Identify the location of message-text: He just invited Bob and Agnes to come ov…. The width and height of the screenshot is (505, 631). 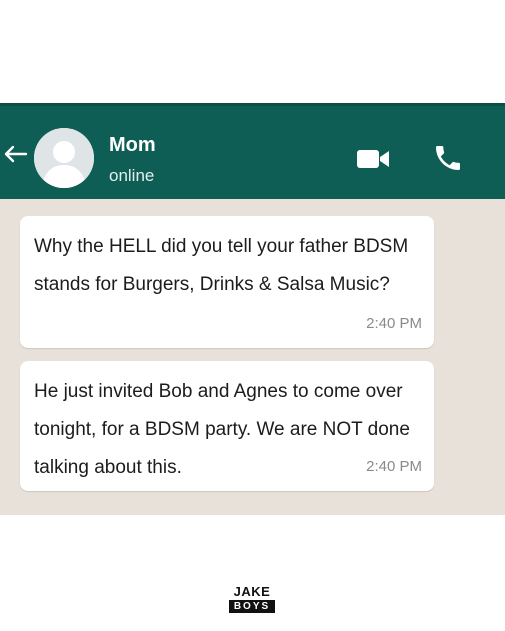
(222, 429).